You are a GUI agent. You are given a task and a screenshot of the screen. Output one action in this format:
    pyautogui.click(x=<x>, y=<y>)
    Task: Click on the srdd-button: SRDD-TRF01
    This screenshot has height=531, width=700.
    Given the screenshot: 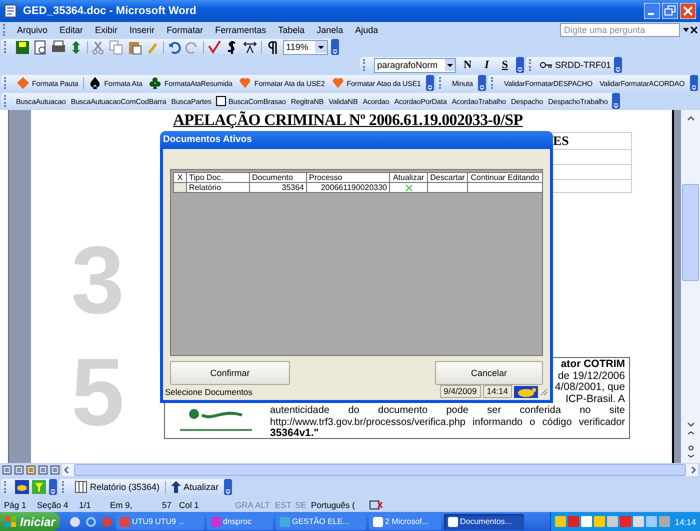 What is the action you would take?
    pyautogui.click(x=582, y=65)
    